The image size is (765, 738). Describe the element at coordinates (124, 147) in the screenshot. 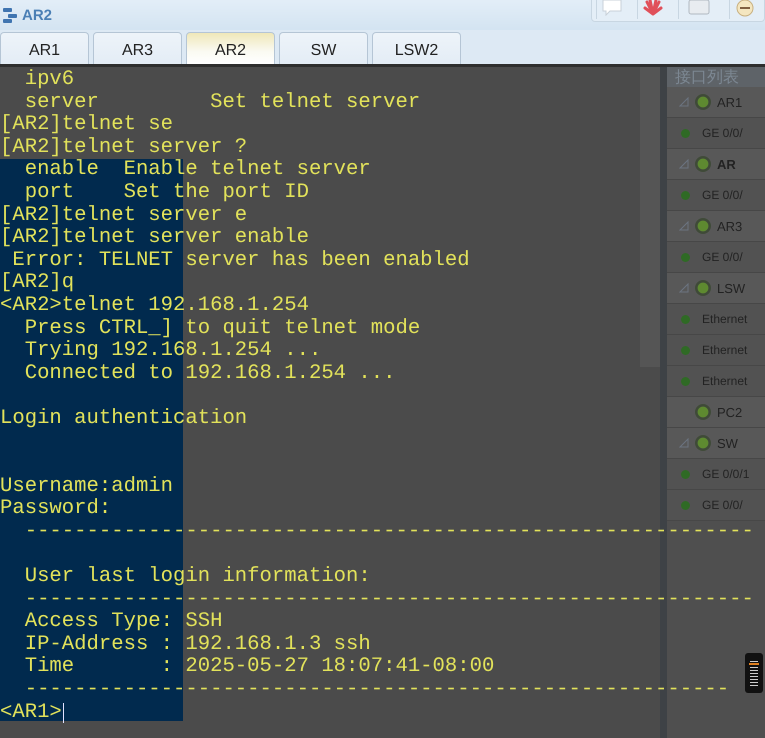

I see `terminal-line: [AR2]telnet server ?` at that location.